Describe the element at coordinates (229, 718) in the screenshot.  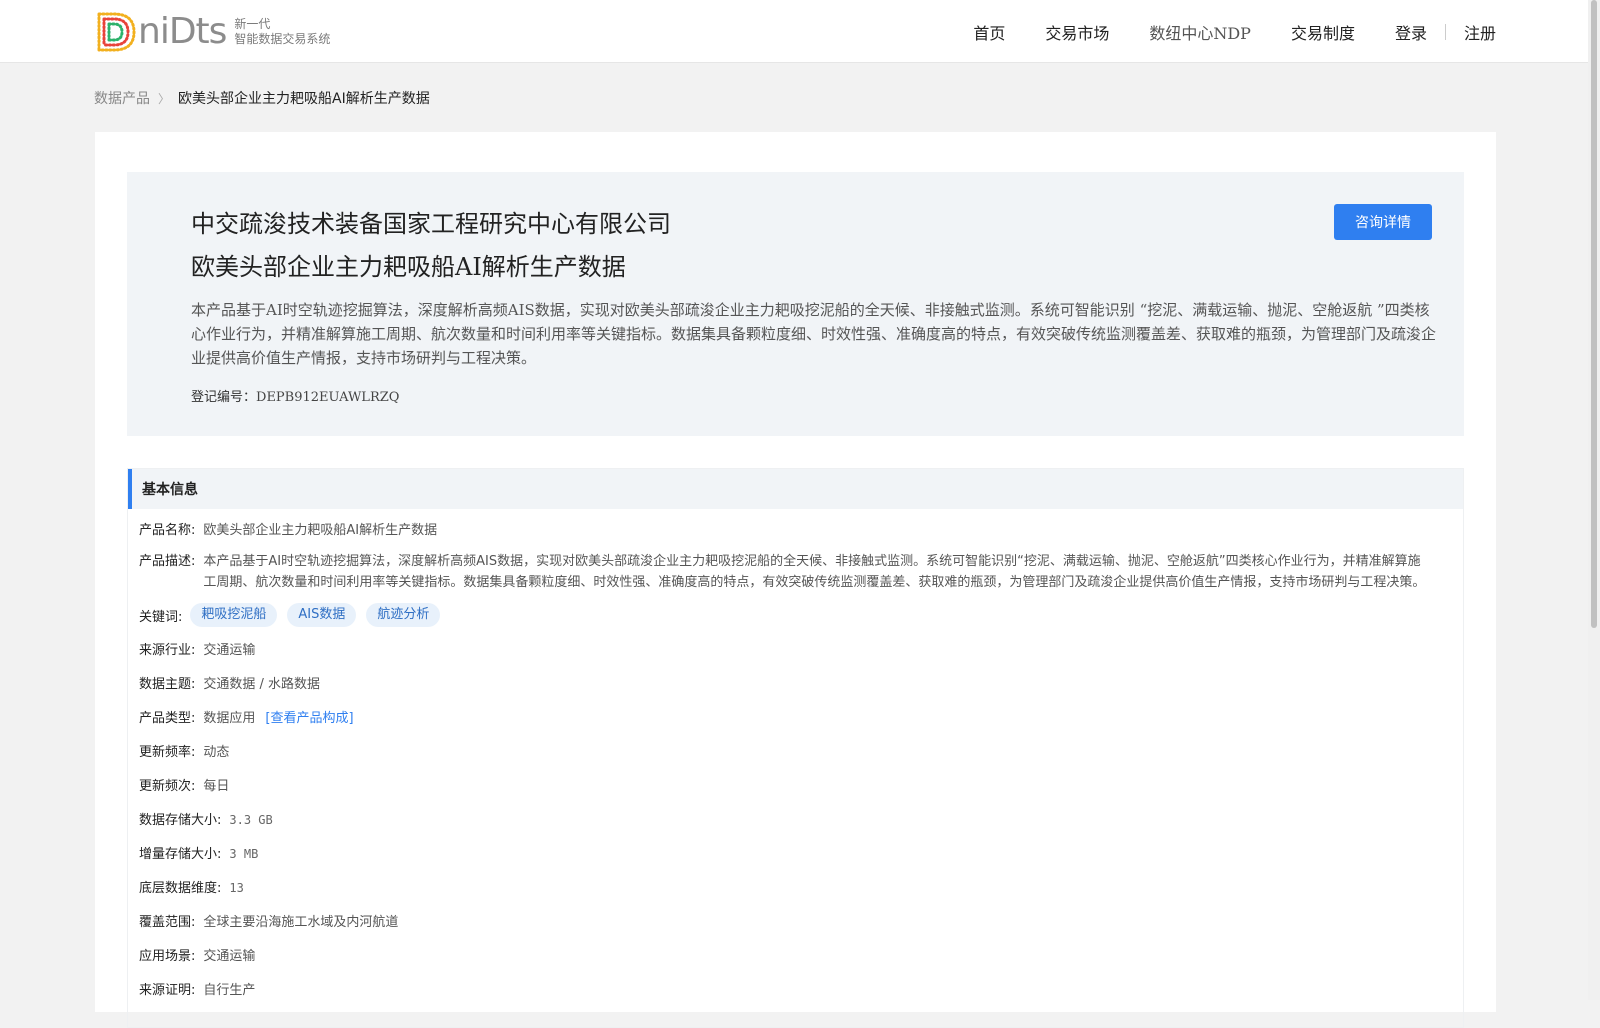
I see `info-value: 数据应用` at that location.